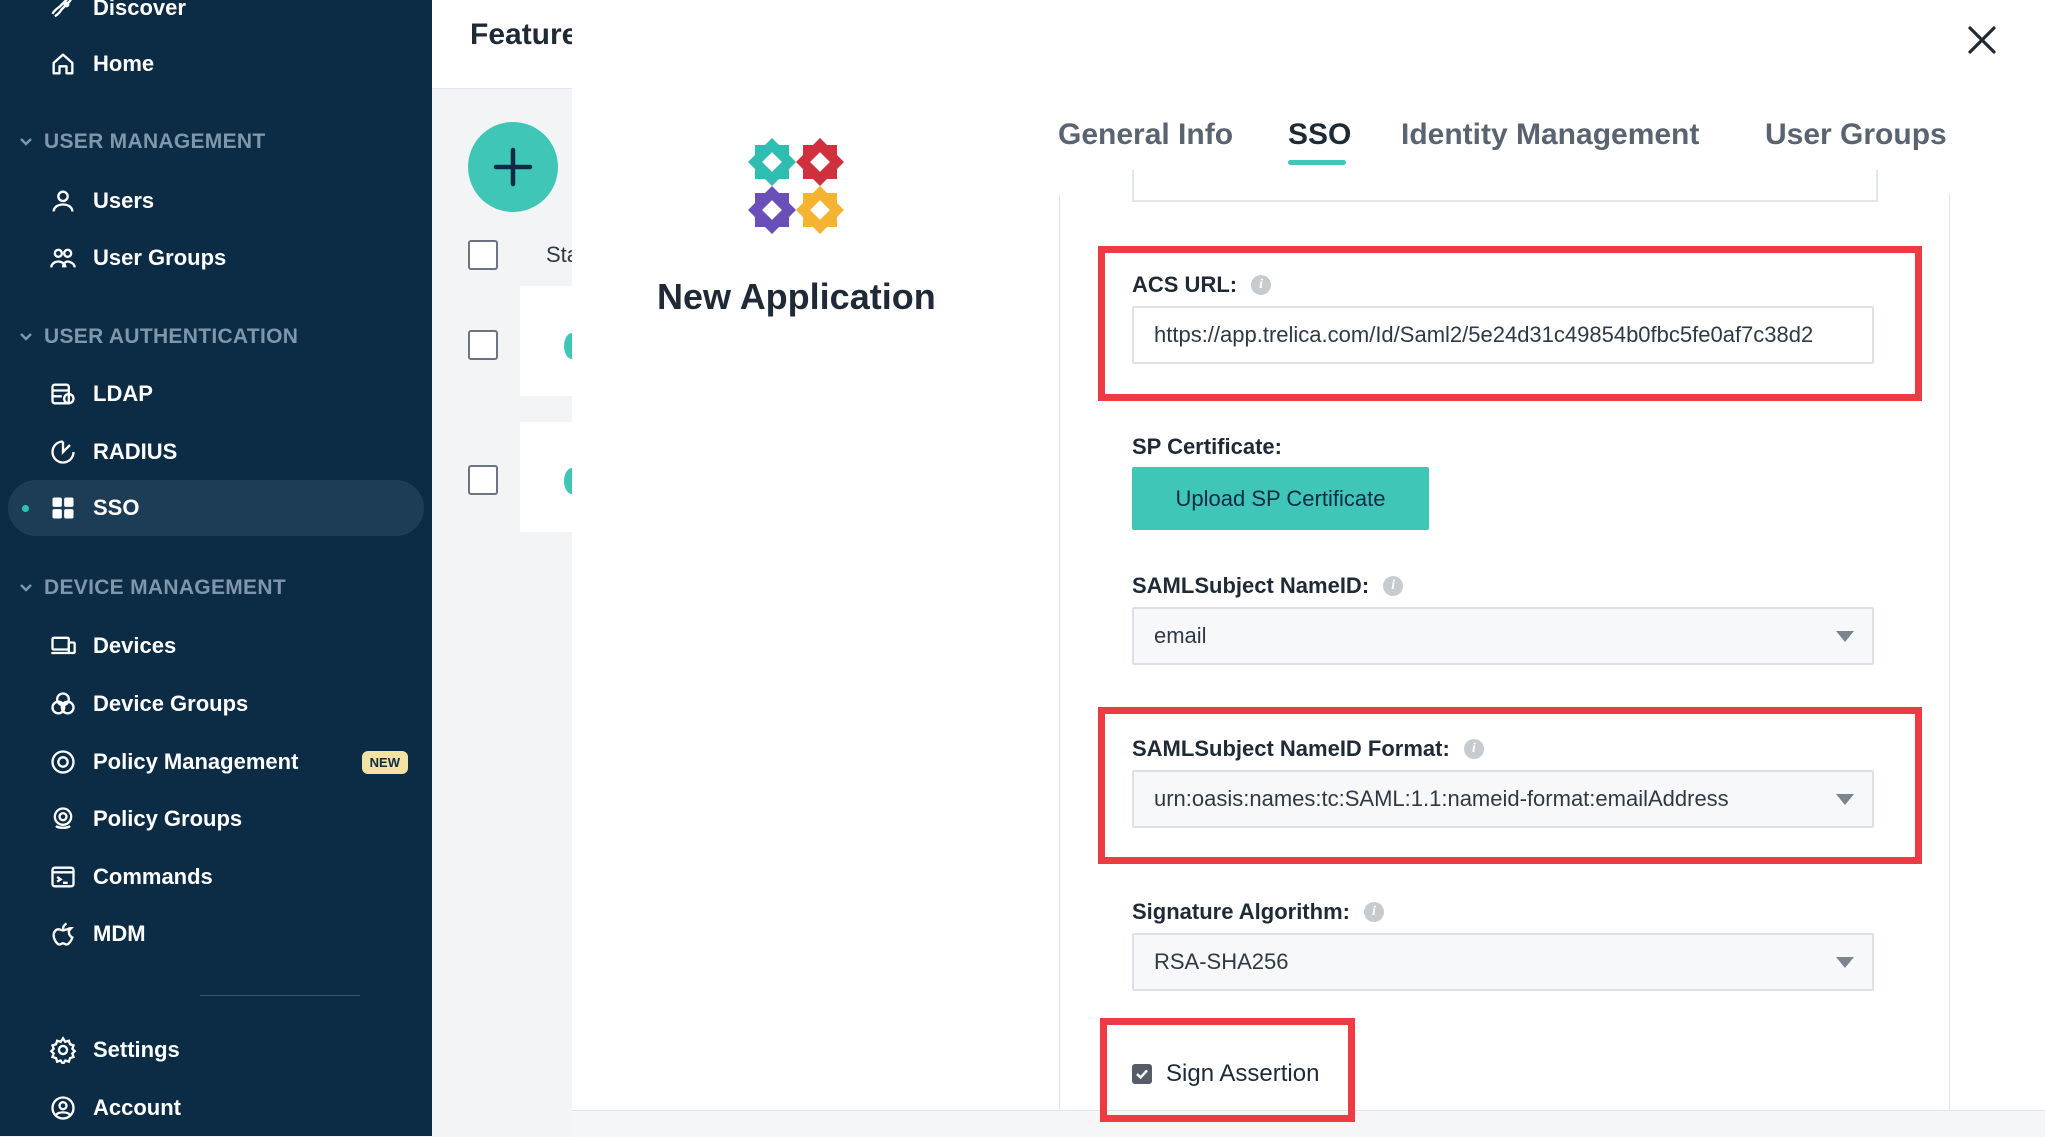  Describe the element at coordinates (524, 34) in the screenshot. I see `page-title: Feature` at that location.